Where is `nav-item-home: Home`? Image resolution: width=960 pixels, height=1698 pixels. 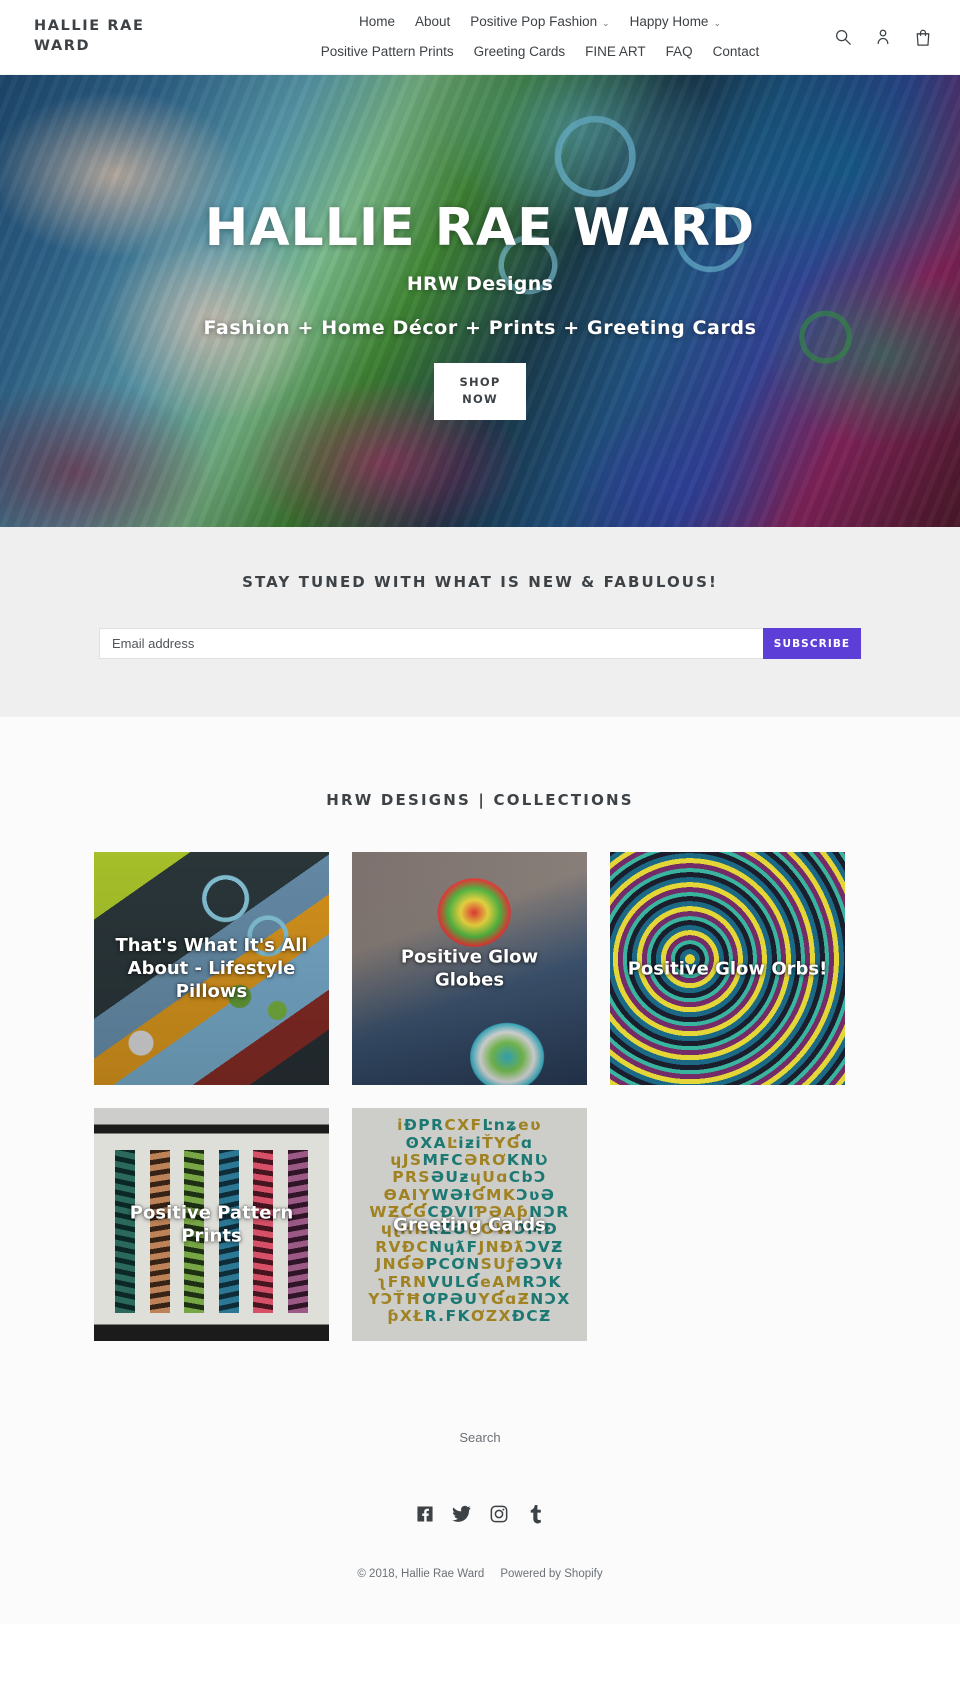 nav-item-home: Home is located at coordinates (377, 22).